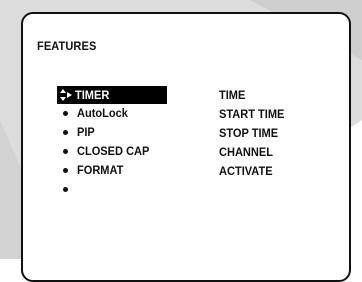 The height and width of the screenshot is (282, 362). I want to click on submenu-item-channel: CHANNEL, so click(254, 152).